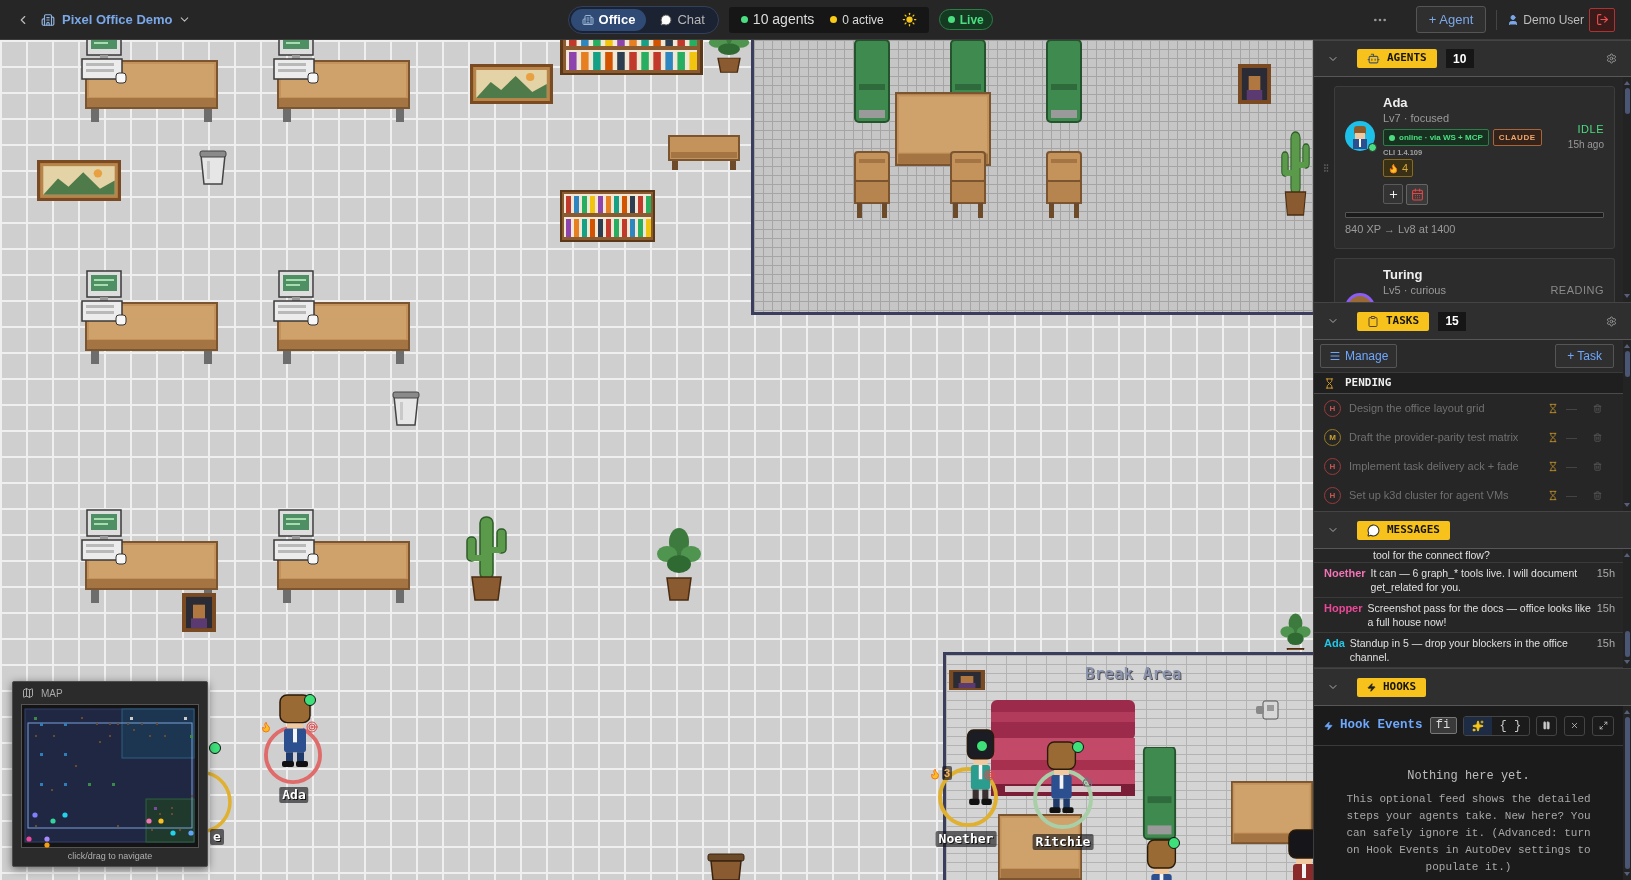 The height and width of the screenshot is (880, 1631). Describe the element at coordinates (1405, 168) in the screenshot. I see `streak-count: 4` at that location.